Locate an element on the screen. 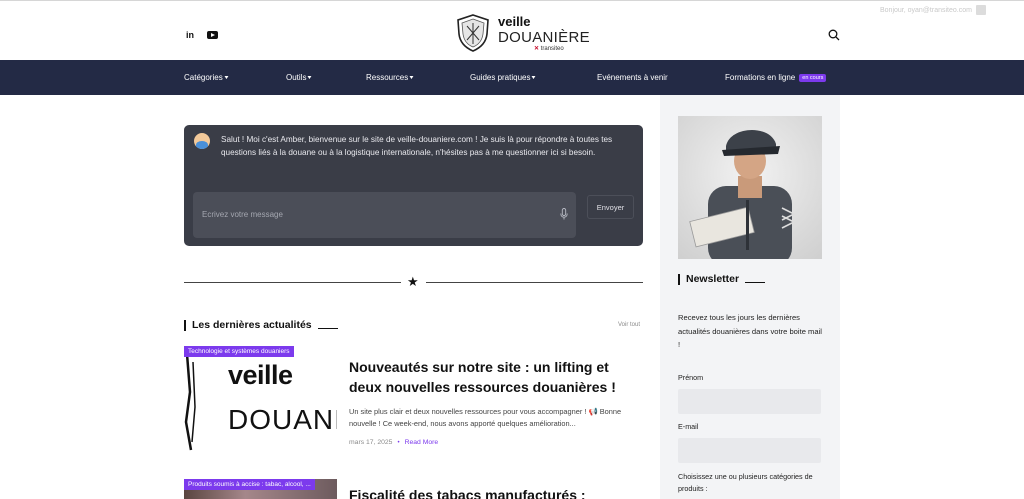 The width and height of the screenshot is (1024, 499). first-name-field is located at coordinates (749, 401).